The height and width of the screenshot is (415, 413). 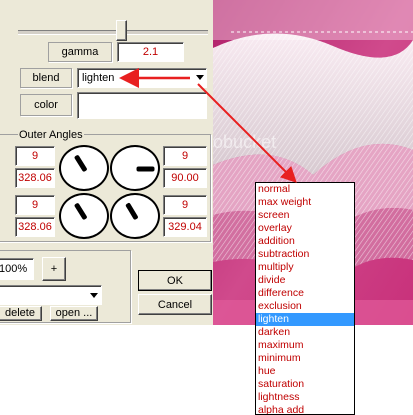 I want to click on annotation-arrows, so click(x=208, y=125).